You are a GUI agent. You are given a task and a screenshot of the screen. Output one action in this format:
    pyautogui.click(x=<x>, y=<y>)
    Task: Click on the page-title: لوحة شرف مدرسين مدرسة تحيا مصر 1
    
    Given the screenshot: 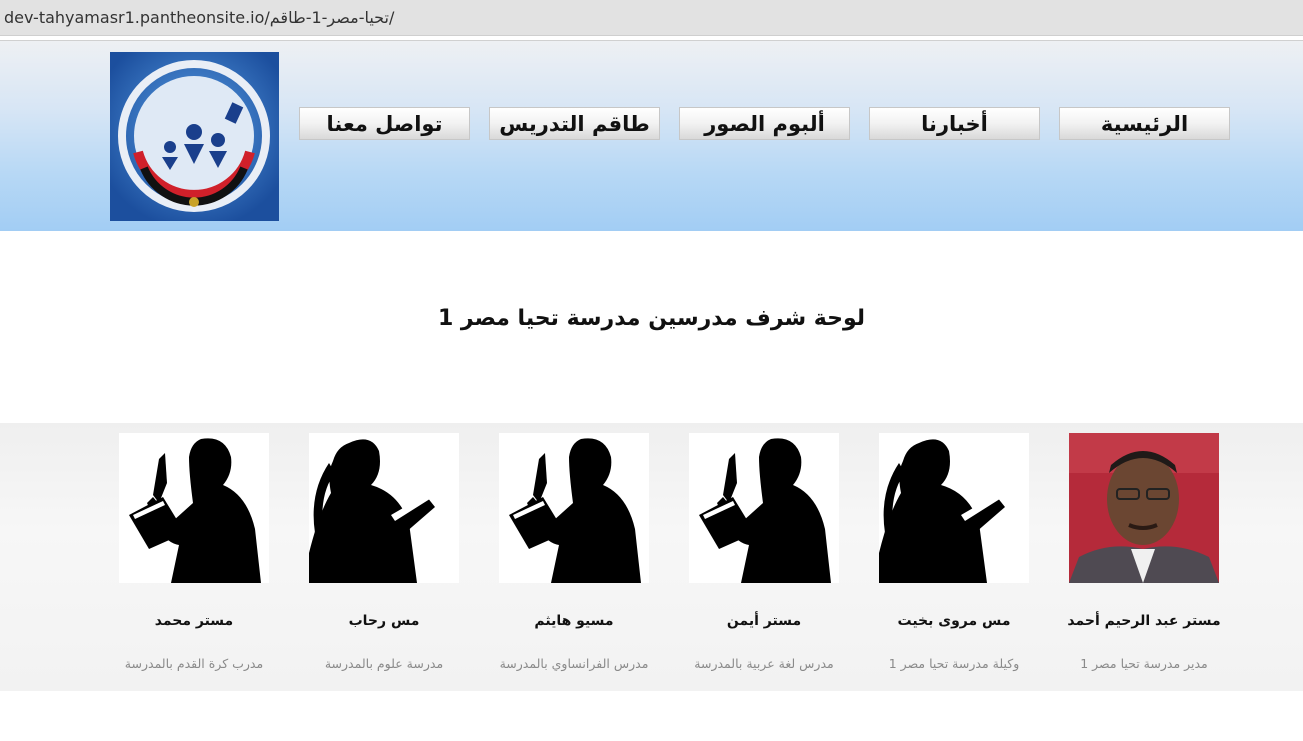 What is the action you would take?
    pyautogui.click(x=651, y=318)
    